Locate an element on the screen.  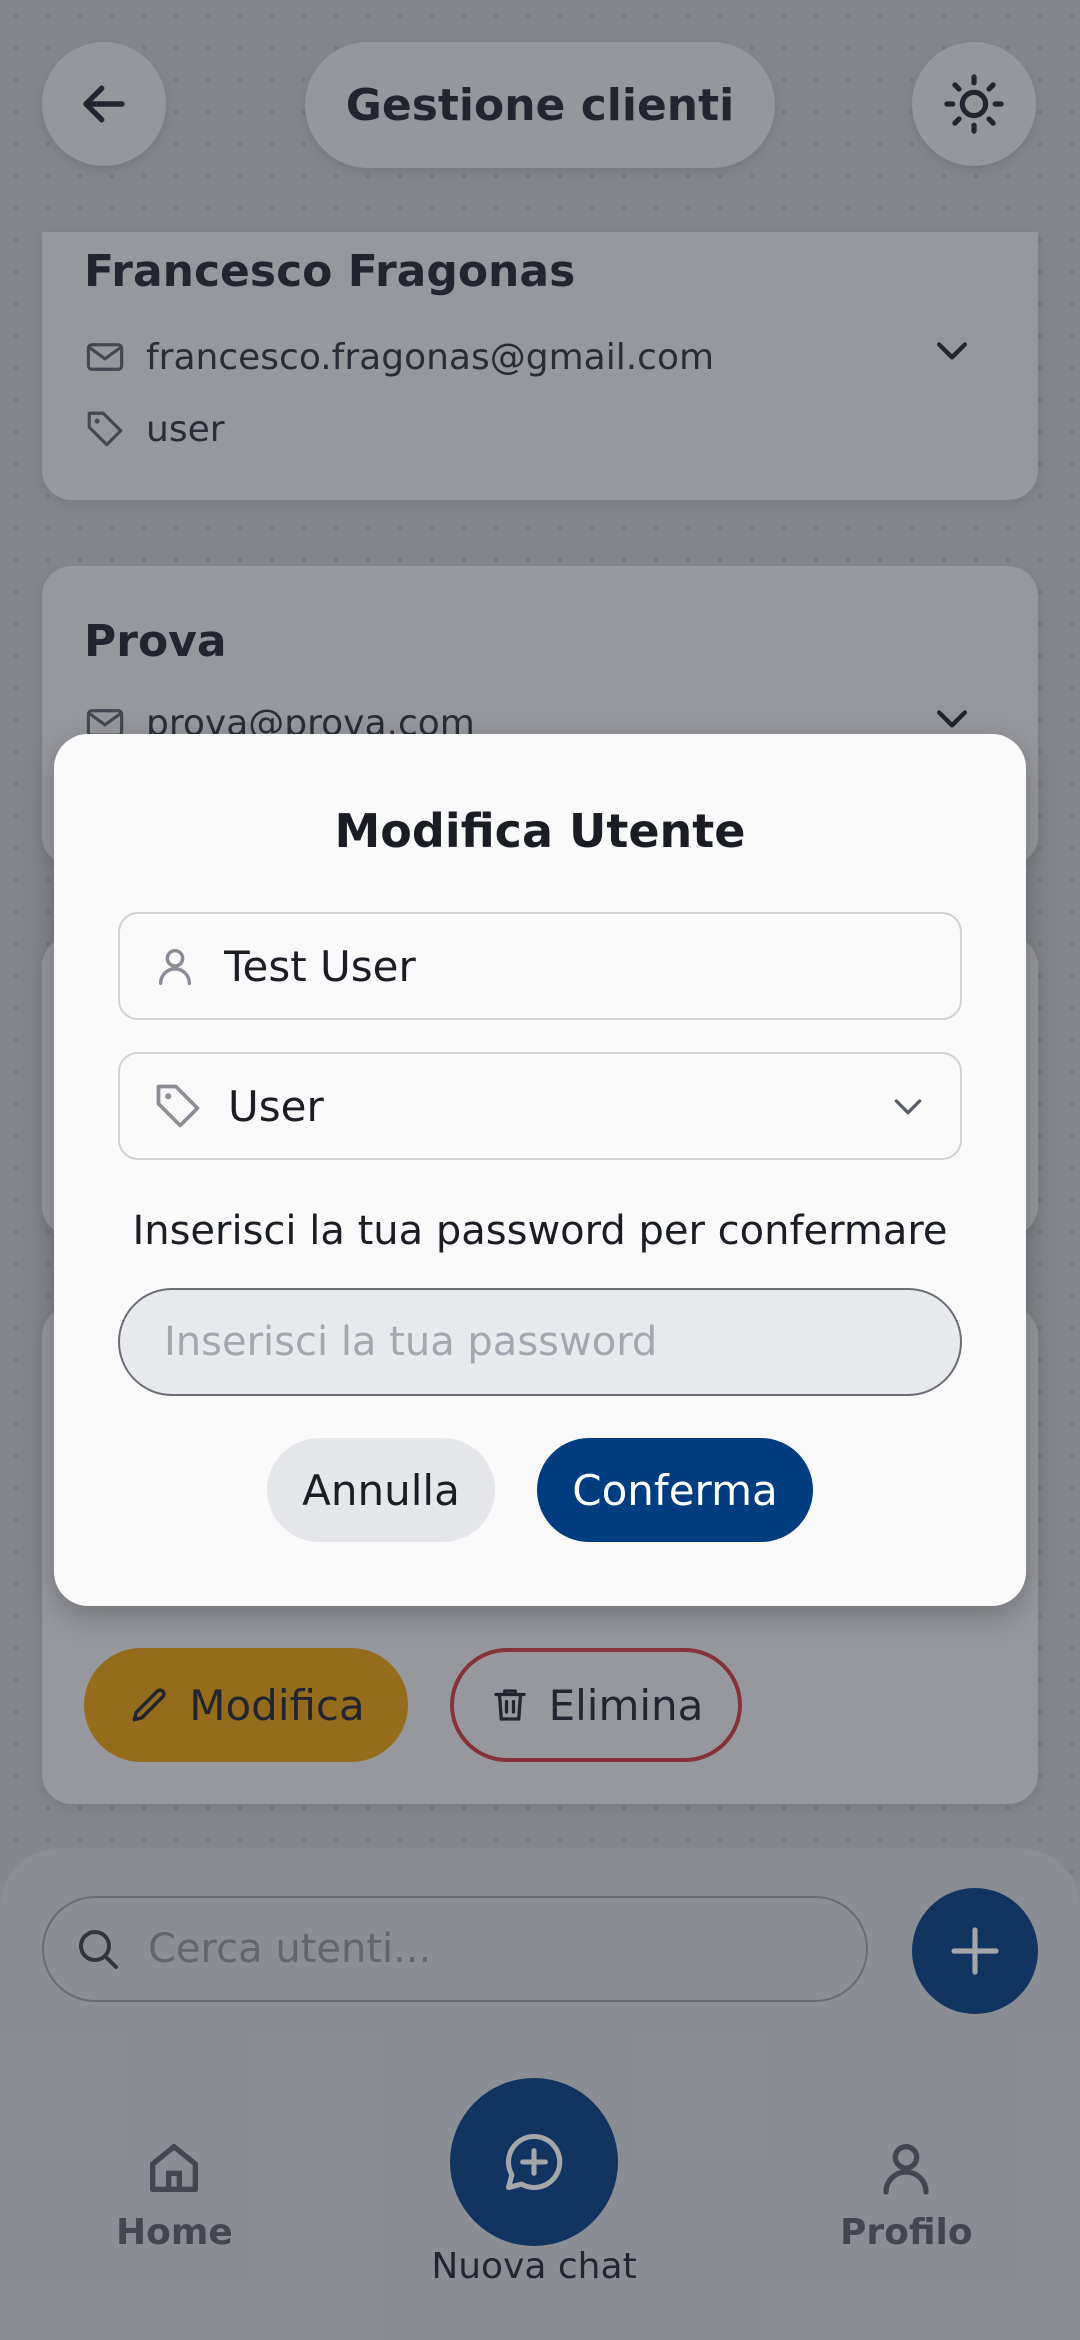
name-input is located at coordinates (549, 966).